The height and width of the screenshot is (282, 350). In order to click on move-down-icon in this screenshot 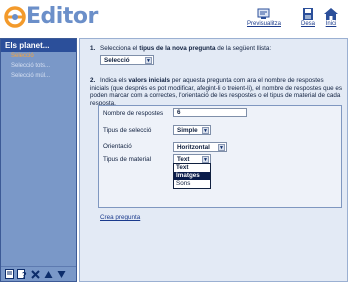, I will do `click(61, 274)`.